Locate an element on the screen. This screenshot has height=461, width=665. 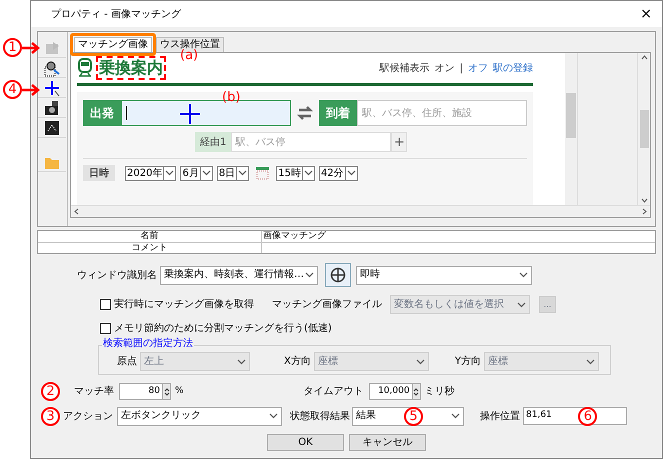
tab: マッチング画像 is located at coordinates (113, 44).